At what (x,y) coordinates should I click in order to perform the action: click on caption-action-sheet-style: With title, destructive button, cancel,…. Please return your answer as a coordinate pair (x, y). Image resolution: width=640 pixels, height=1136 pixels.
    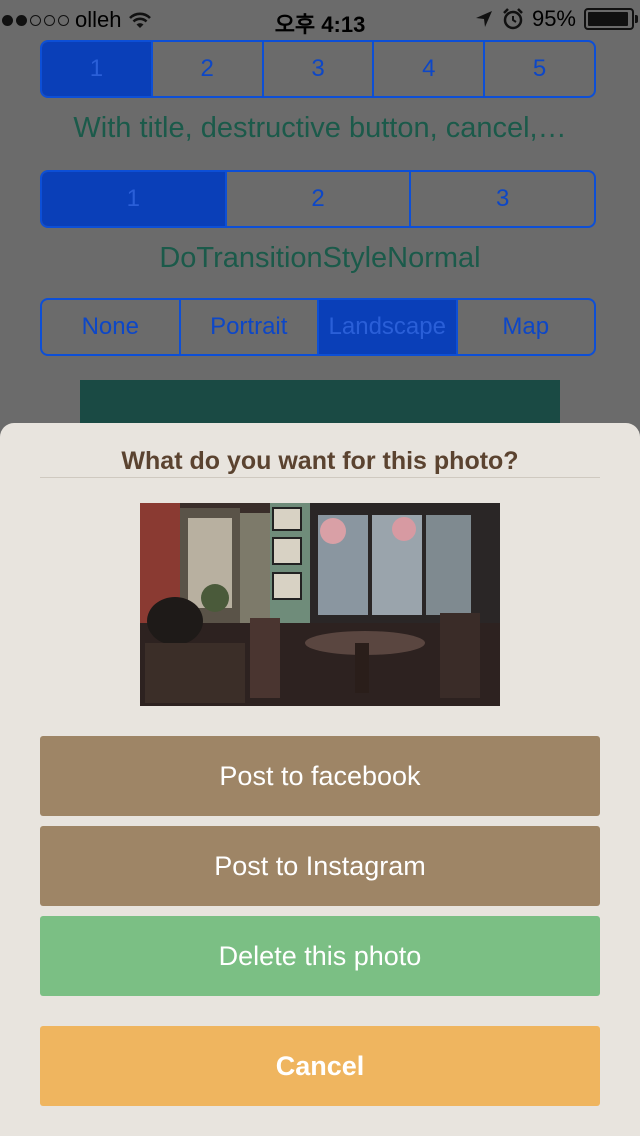
    Looking at the image, I should click on (320, 128).